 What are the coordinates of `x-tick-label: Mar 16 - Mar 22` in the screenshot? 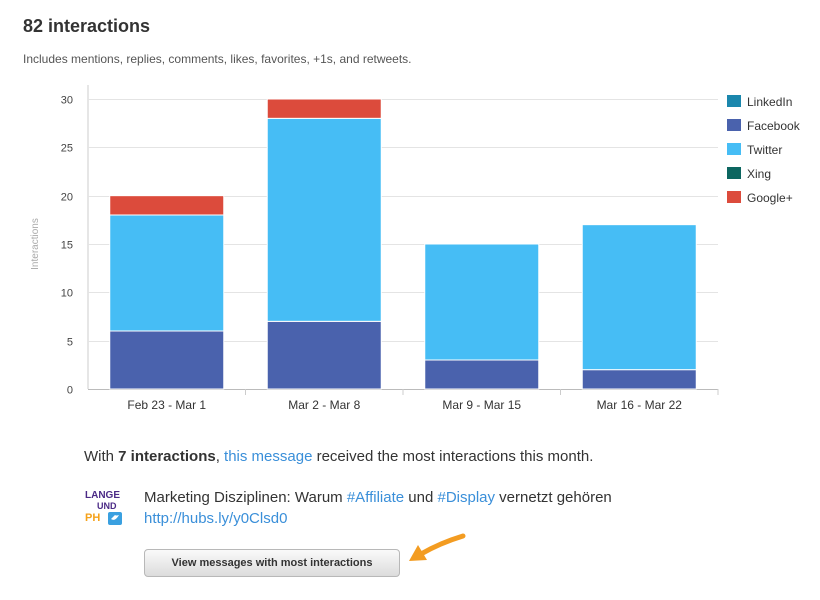 It's located at (640, 405).